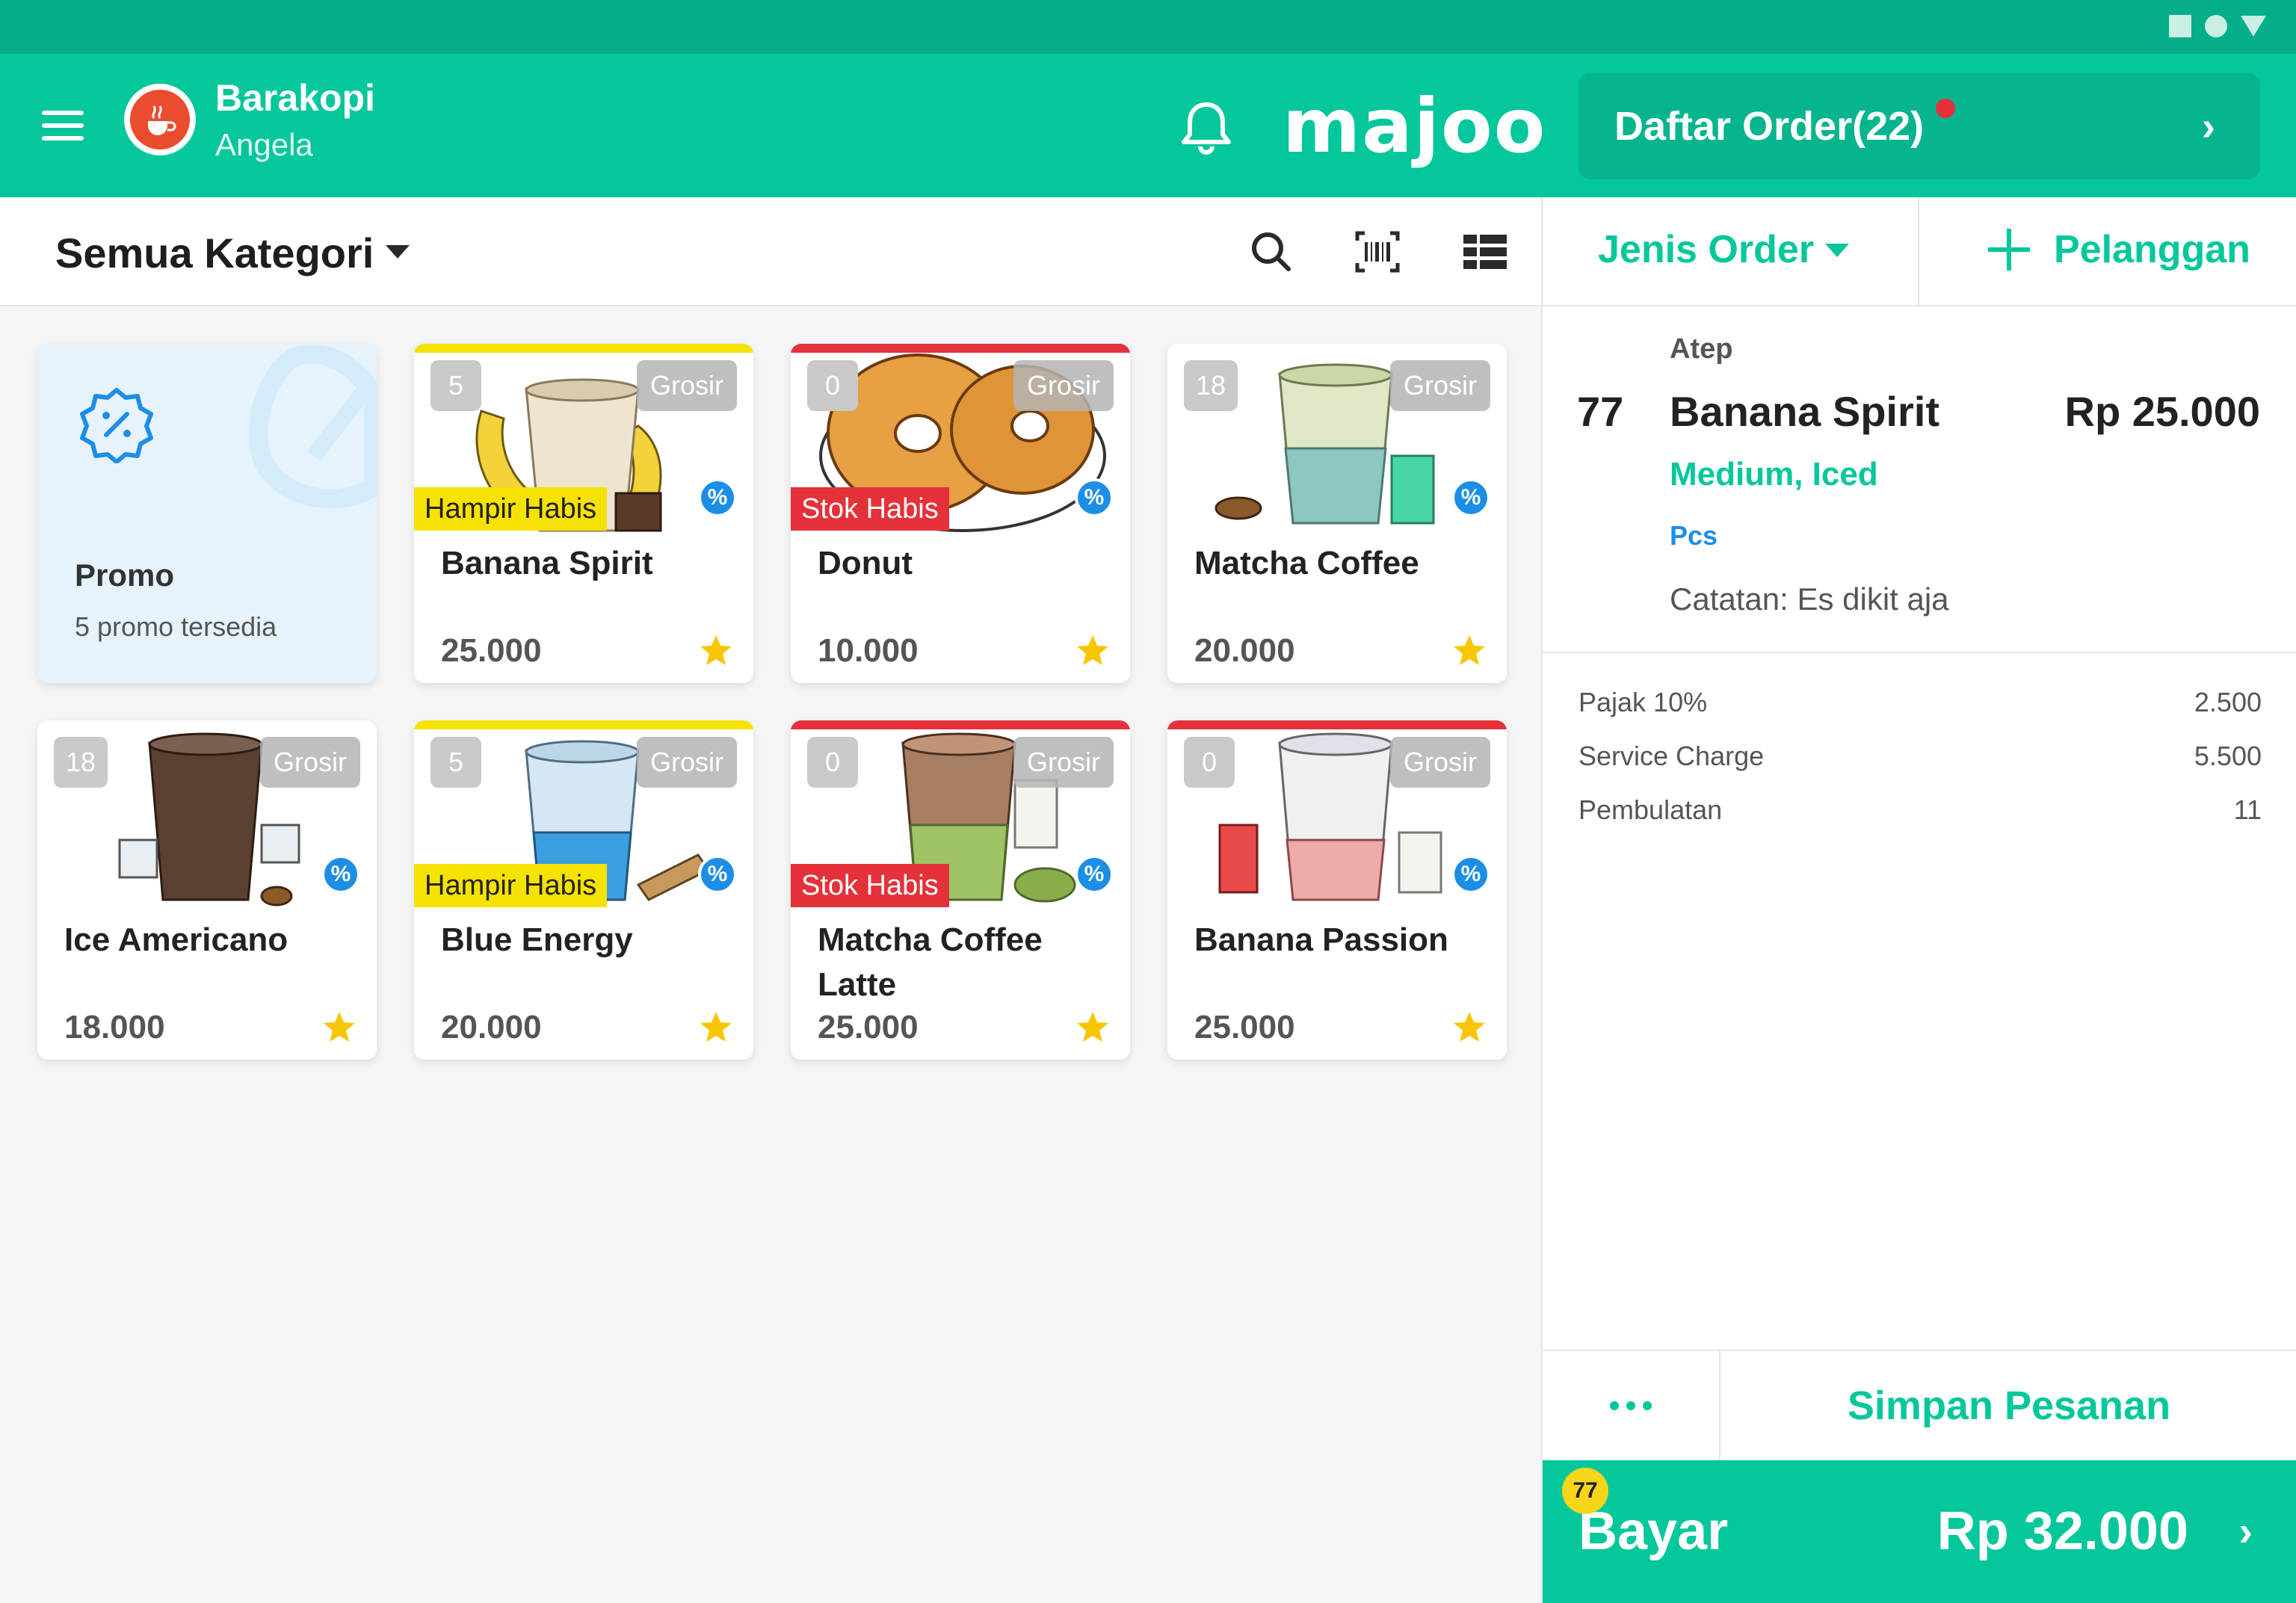 The width and height of the screenshot is (2296, 1603). Describe the element at coordinates (869, 650) in the screenshot. I see `product-price: 10.000` at that location.